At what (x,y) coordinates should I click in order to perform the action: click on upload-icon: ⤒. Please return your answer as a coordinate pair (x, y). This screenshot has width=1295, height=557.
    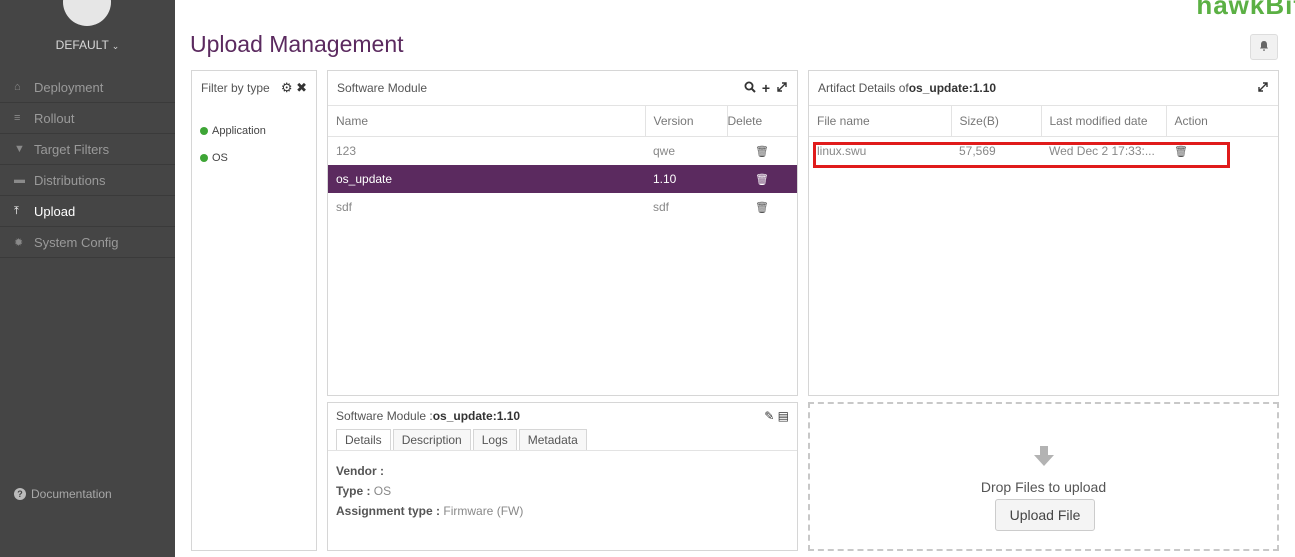
    Looking at the image, I should click on (16, 210).